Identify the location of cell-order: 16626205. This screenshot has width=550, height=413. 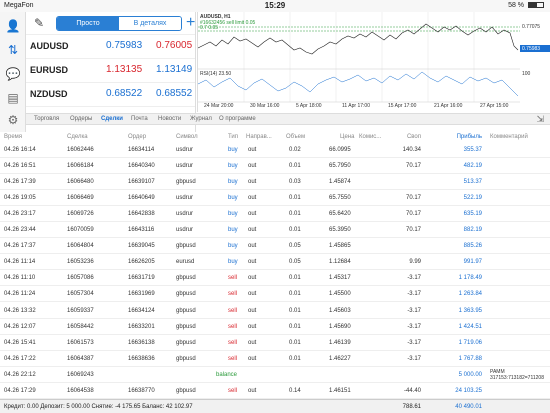
(141, 262).